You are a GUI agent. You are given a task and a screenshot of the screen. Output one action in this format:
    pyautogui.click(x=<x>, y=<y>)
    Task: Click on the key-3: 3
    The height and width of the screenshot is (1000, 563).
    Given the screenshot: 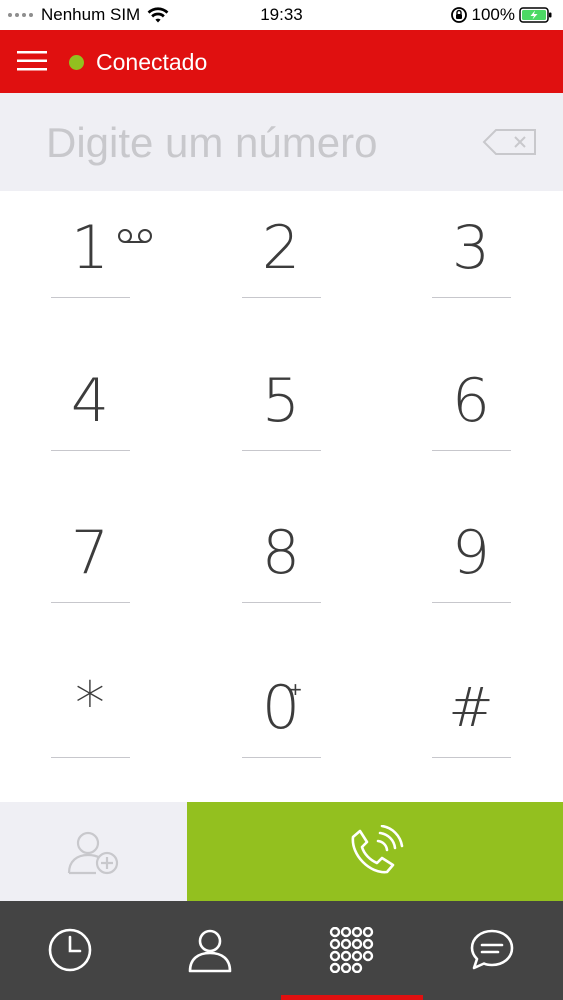 What is the action you would take?
    pyautogui.click(x=471, y=246)
    